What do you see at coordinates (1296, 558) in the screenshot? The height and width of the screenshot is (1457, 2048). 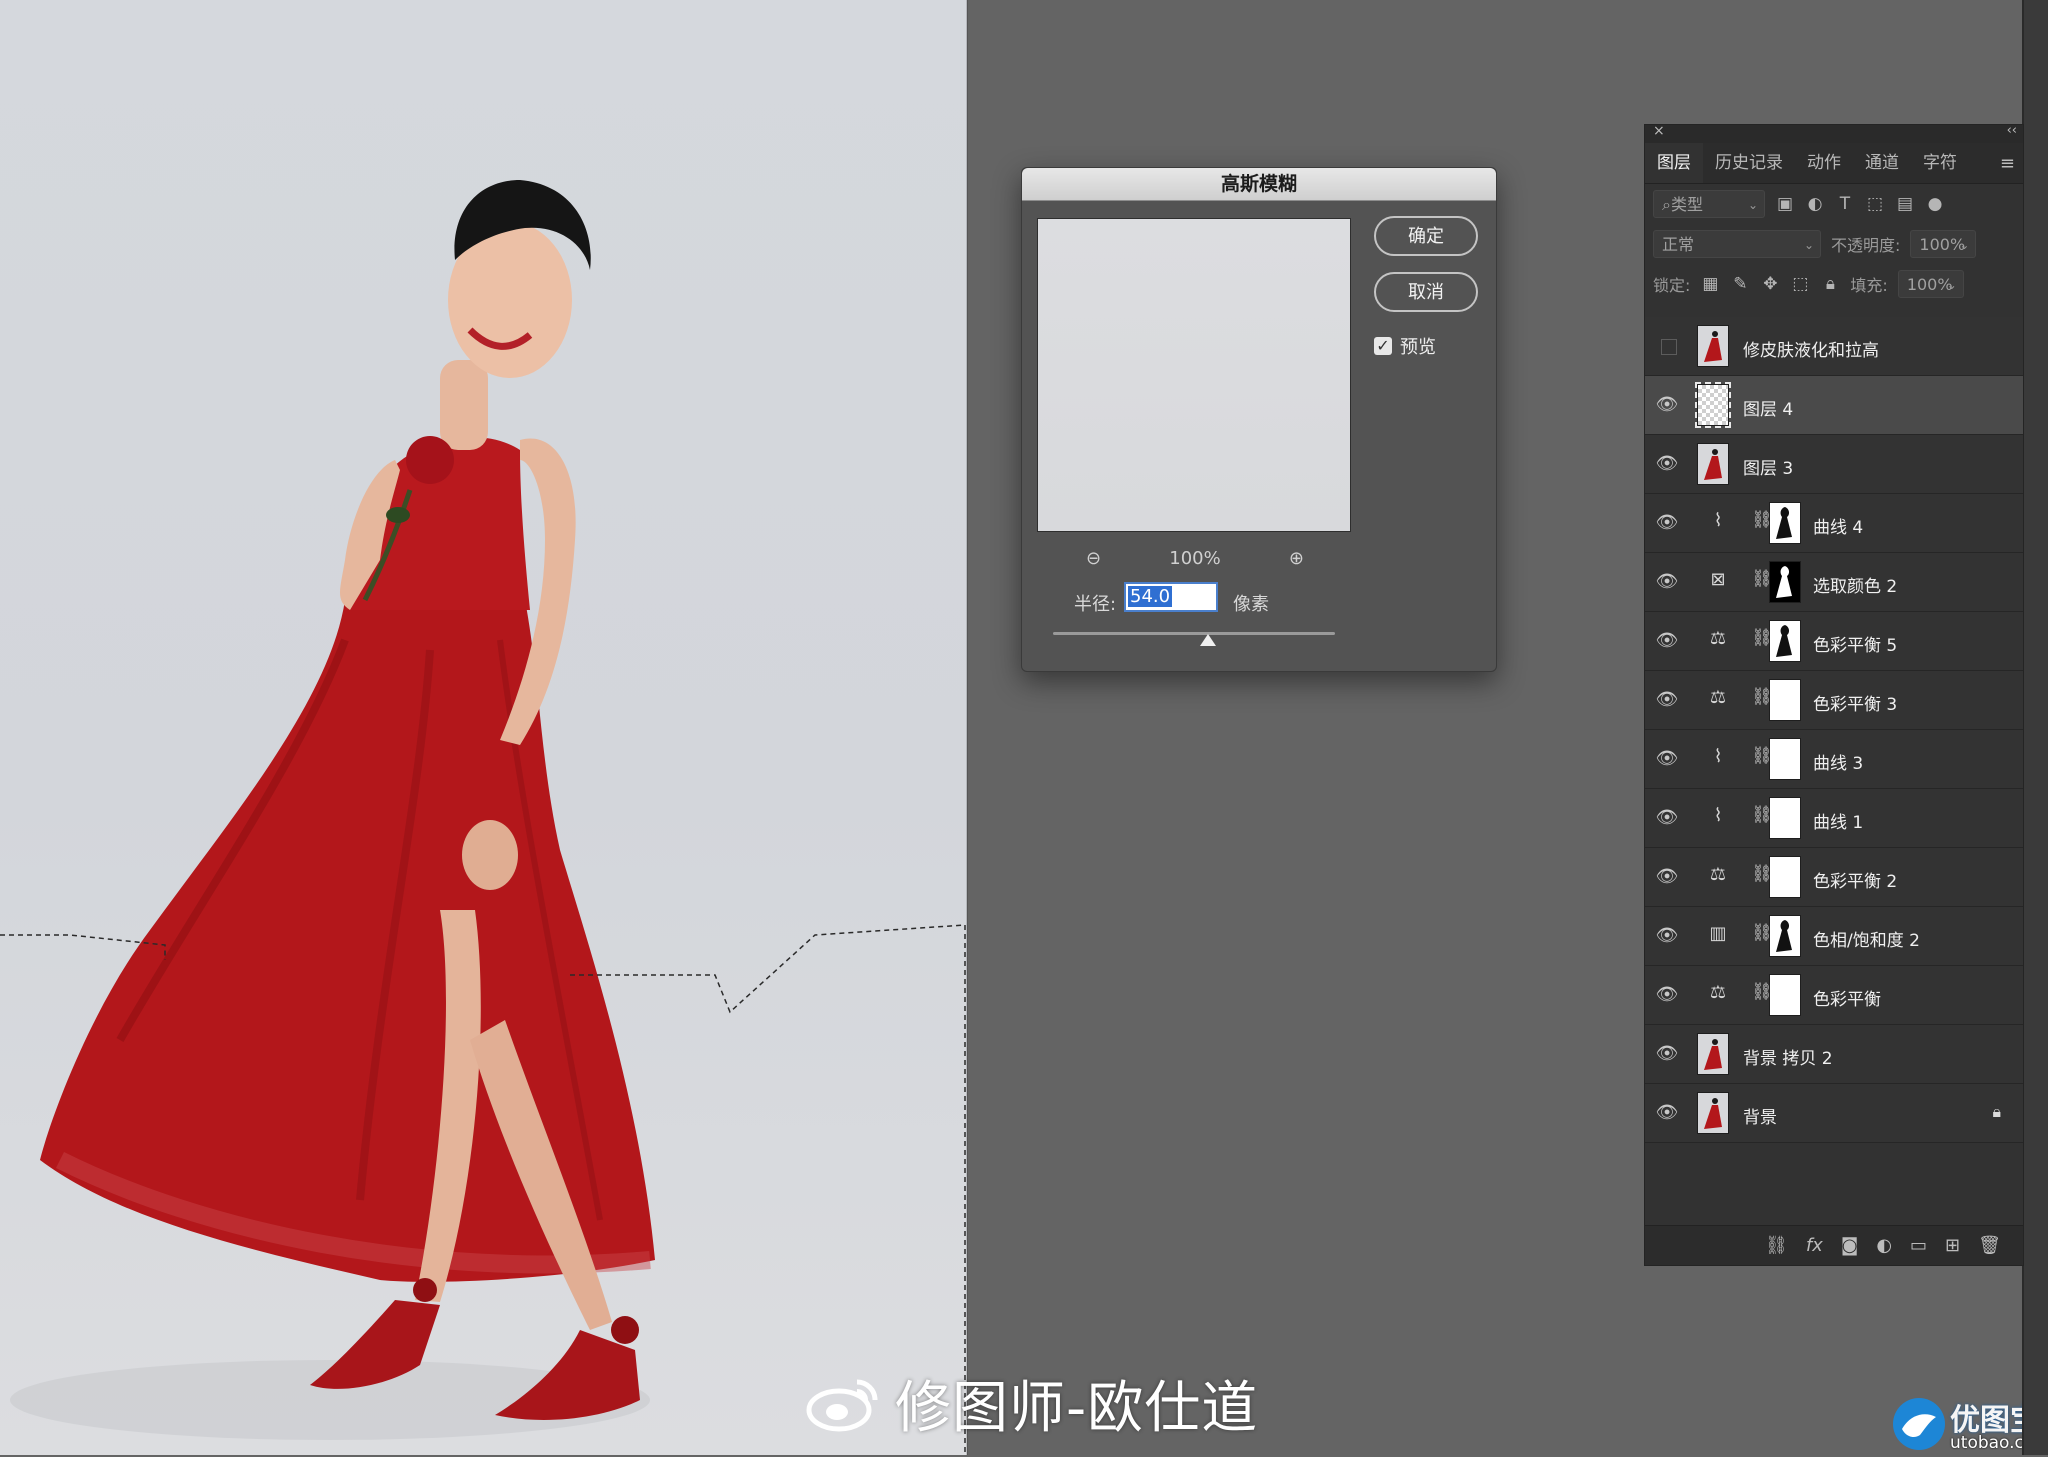 I see `zoom-in-icon: ⊕` at bounding box center [1296, 558].